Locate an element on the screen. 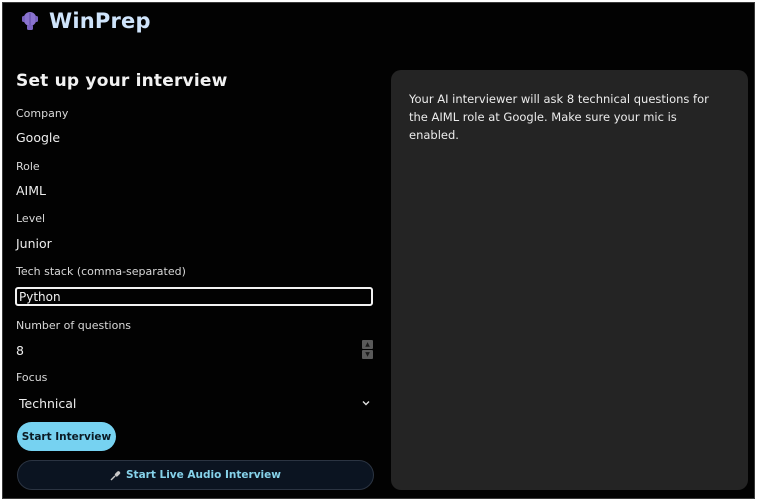  num-questions-value: 8 is located at coordinates (20, 350).